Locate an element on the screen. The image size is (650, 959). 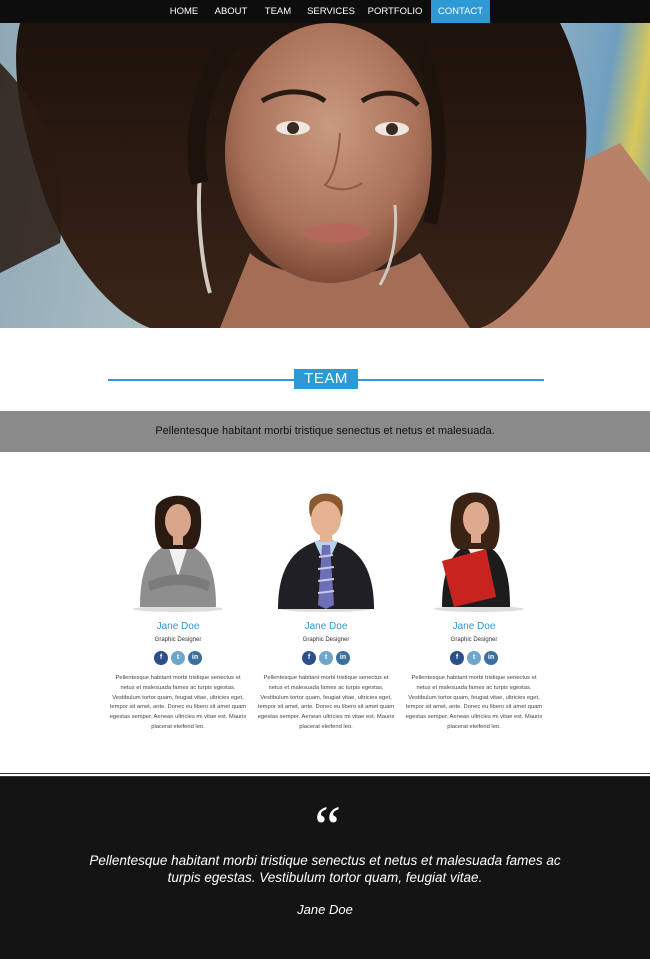
nav-contact: CONTACT is located at coordinates (460, 11).